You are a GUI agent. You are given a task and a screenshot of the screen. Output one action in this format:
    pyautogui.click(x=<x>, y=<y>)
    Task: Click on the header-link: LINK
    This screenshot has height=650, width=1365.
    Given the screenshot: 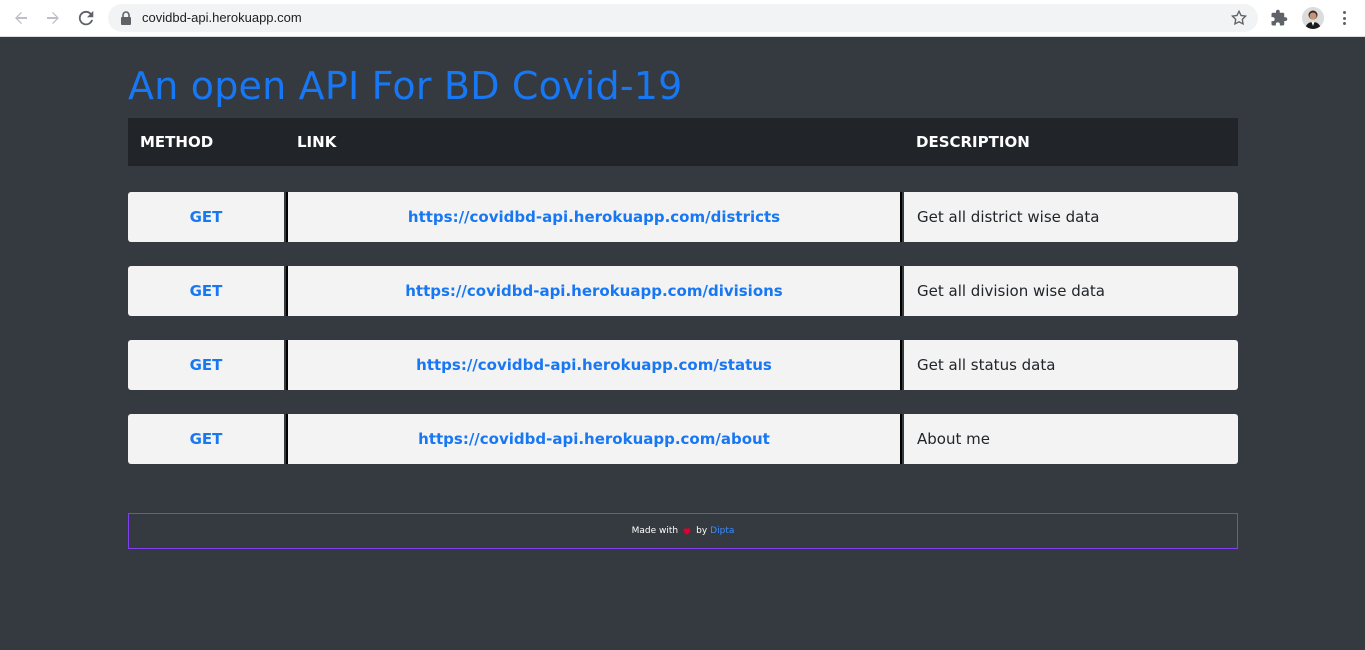 What is the action you would take?
    pyautogui.click(x=317, y=142)
    